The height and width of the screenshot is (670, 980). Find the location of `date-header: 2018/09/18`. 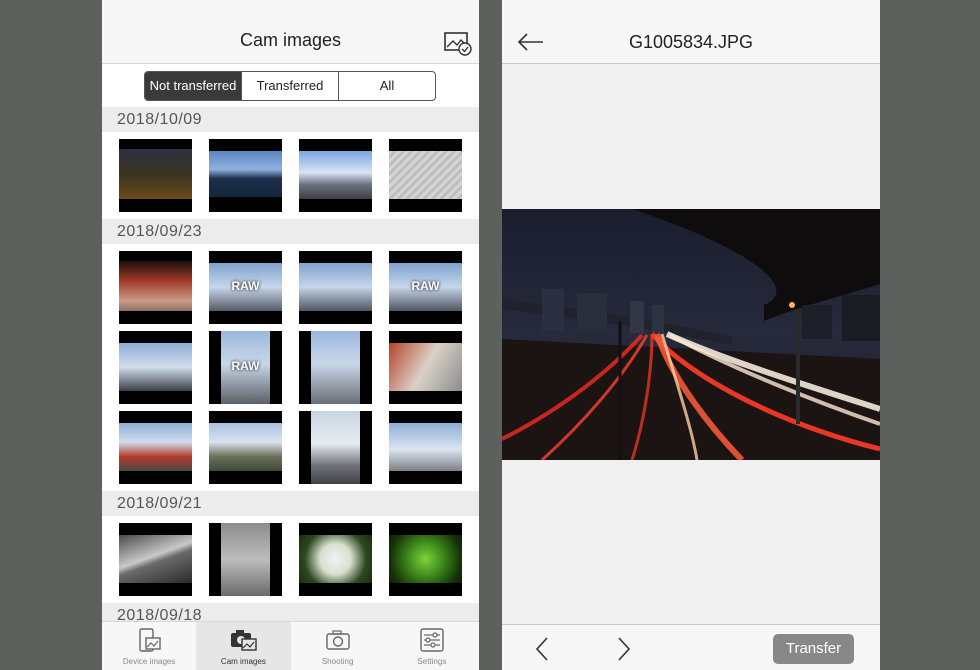

date-header: 2018/09/18 is located at coordinates (290, 612).